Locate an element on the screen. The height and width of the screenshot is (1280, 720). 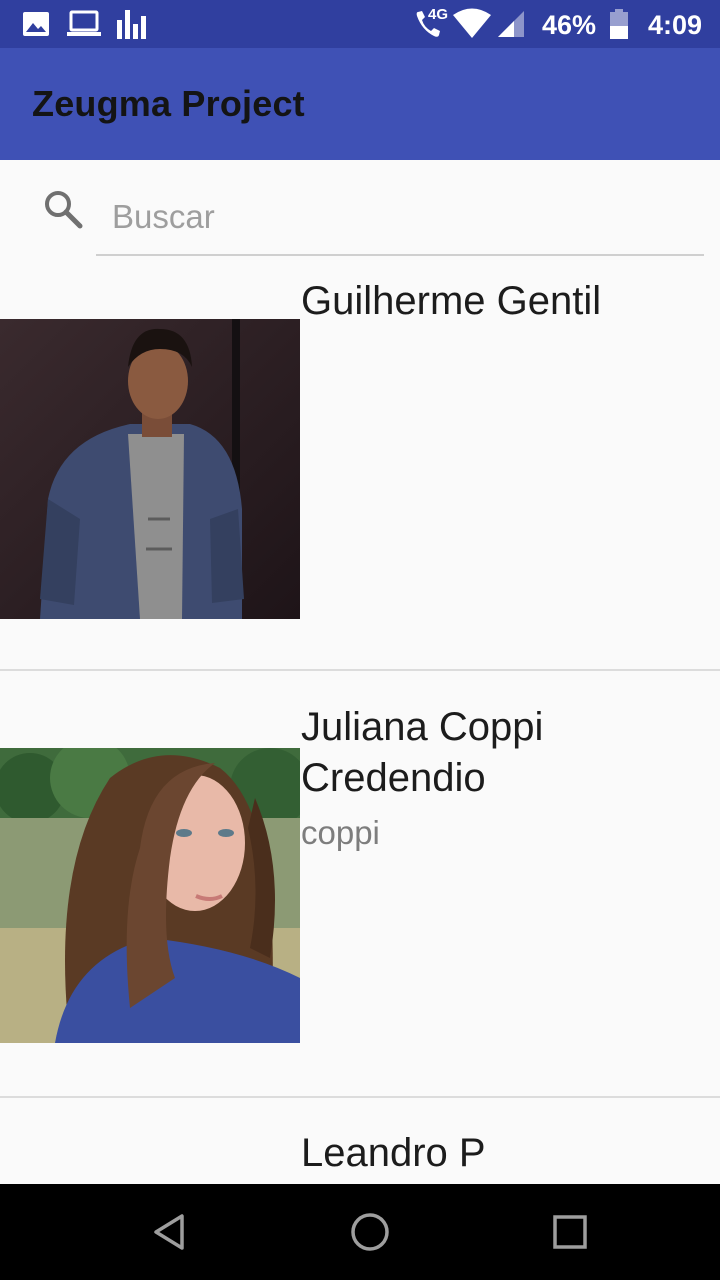
network-type-label: 4G is located at coordinates (438, 14).